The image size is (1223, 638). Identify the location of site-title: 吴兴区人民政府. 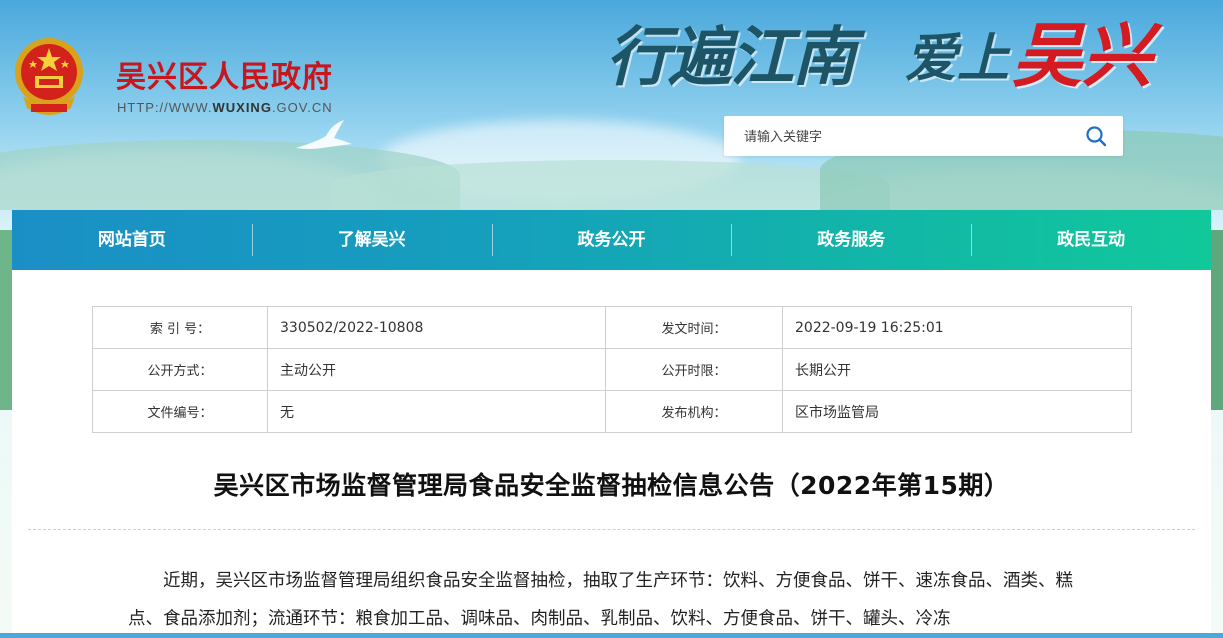
(224, 74).